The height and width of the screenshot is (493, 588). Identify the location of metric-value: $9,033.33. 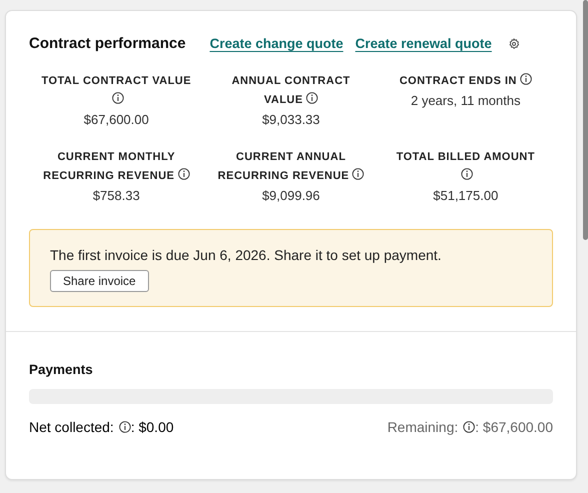
(291, 120).